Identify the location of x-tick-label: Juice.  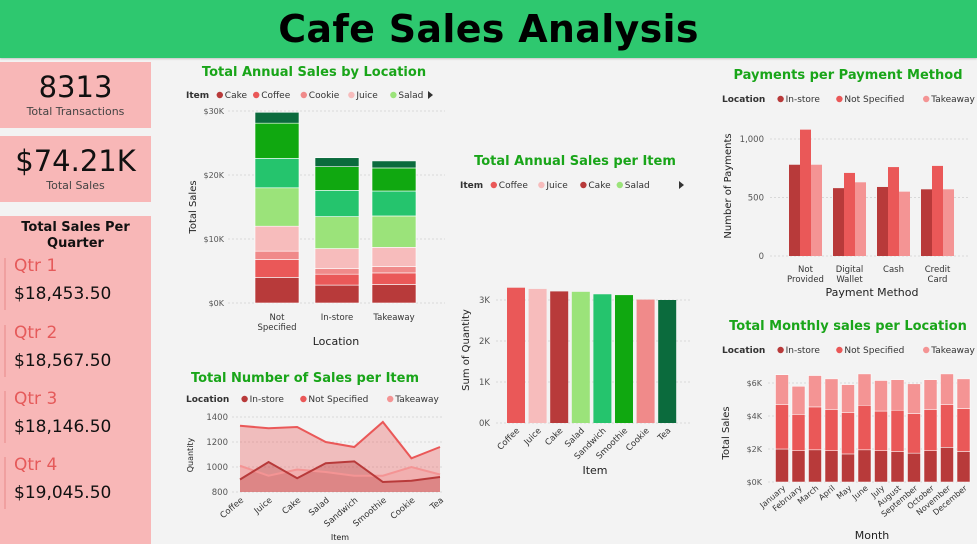
(263, 506).